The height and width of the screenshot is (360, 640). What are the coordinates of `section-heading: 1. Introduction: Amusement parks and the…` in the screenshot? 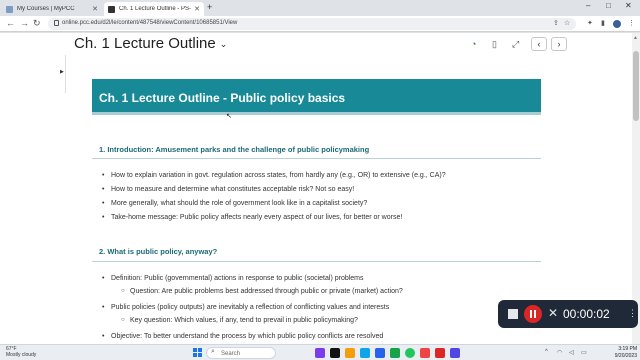 It's located at (234, 149).